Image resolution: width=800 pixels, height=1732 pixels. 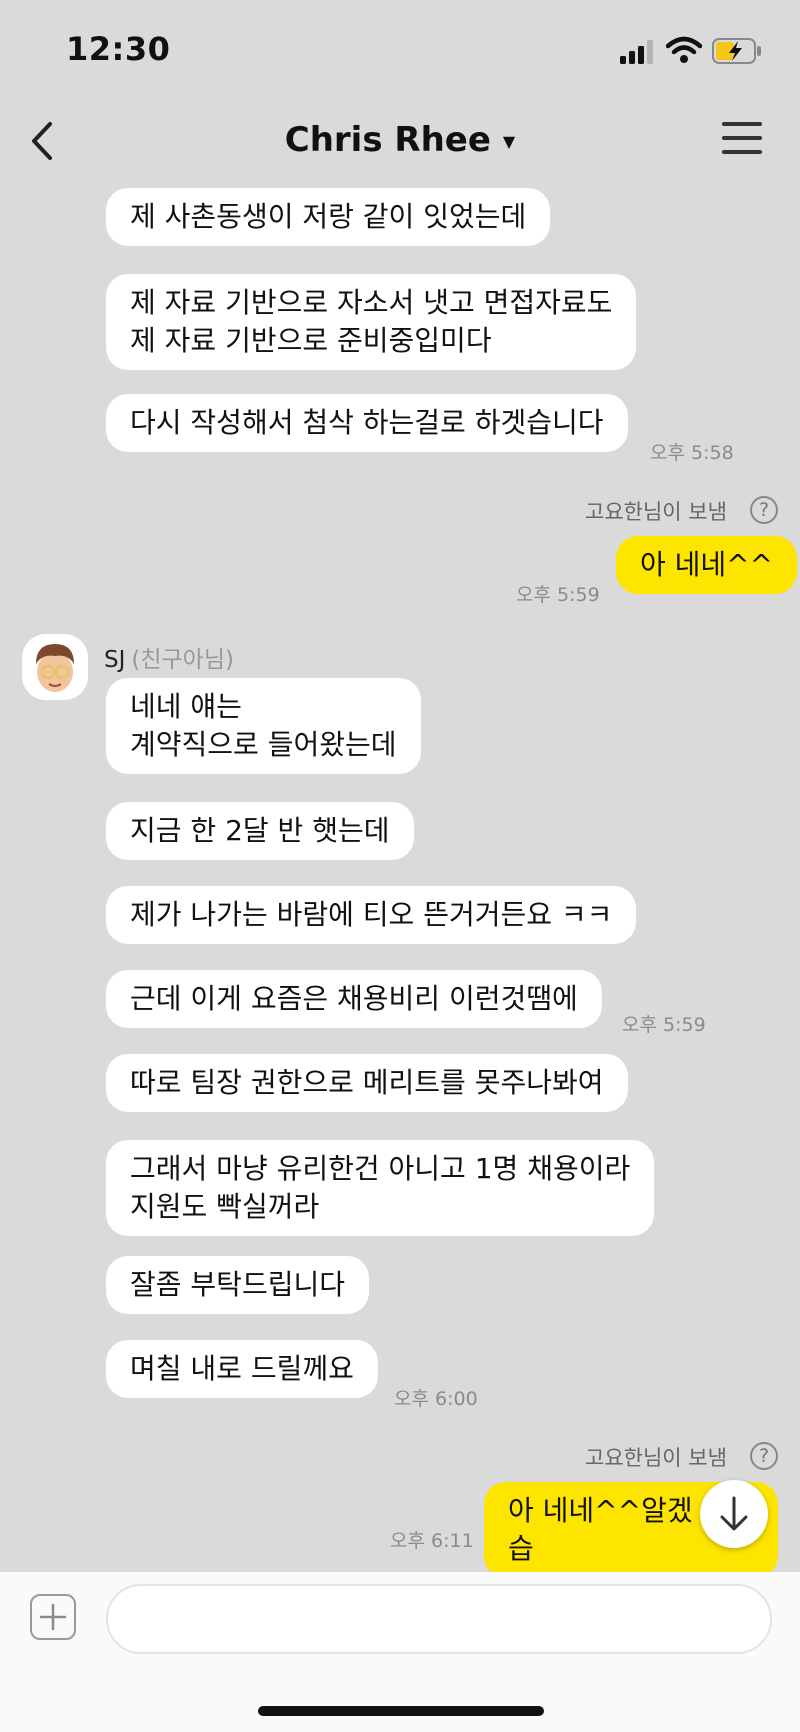 I want to click on message-bubble: 따로 팀장 권한으로 메리트를 못주나봐여, so click(x=367, y=1083).